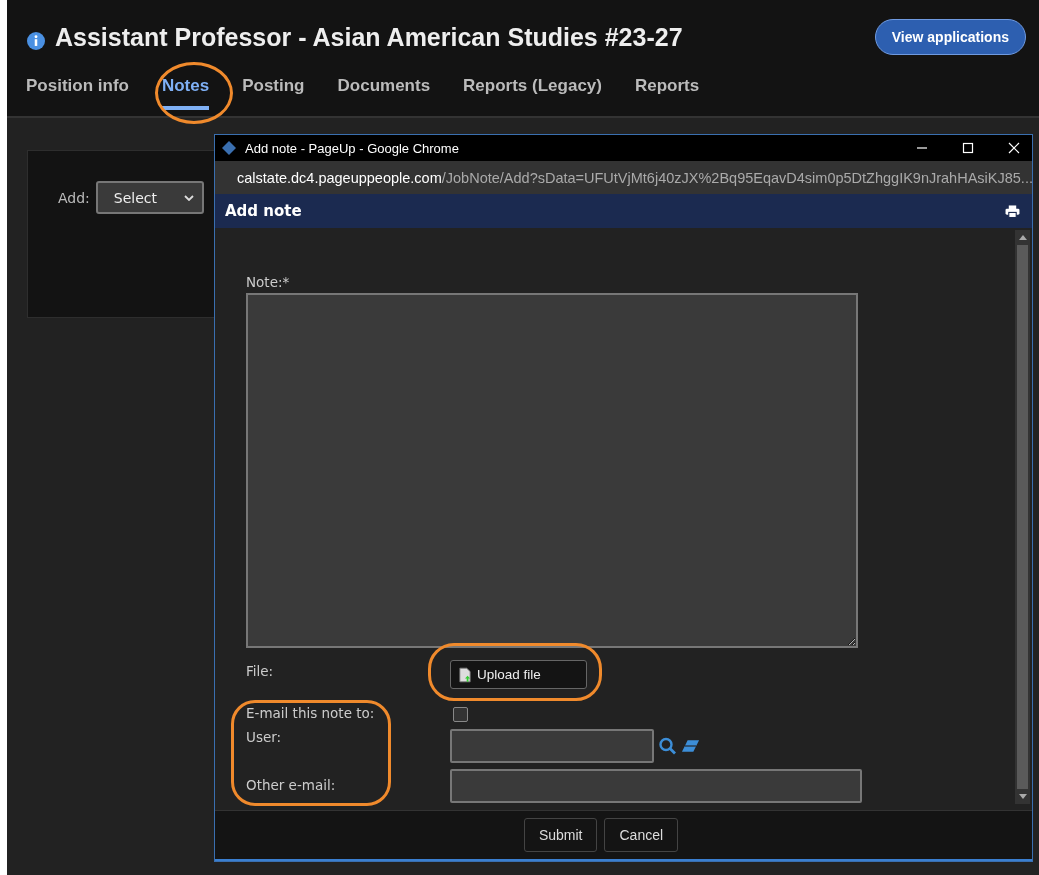  I want to click on select-dropdown: Select, so click(149, 197).